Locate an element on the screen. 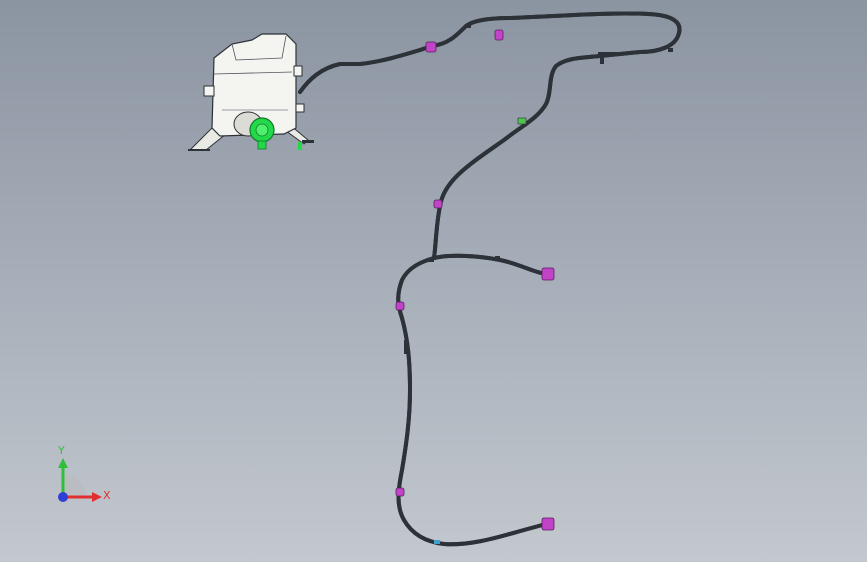 The height and width of the screenshot is (562, 867). x-axis-arrow is located at coordinates (97, 497).